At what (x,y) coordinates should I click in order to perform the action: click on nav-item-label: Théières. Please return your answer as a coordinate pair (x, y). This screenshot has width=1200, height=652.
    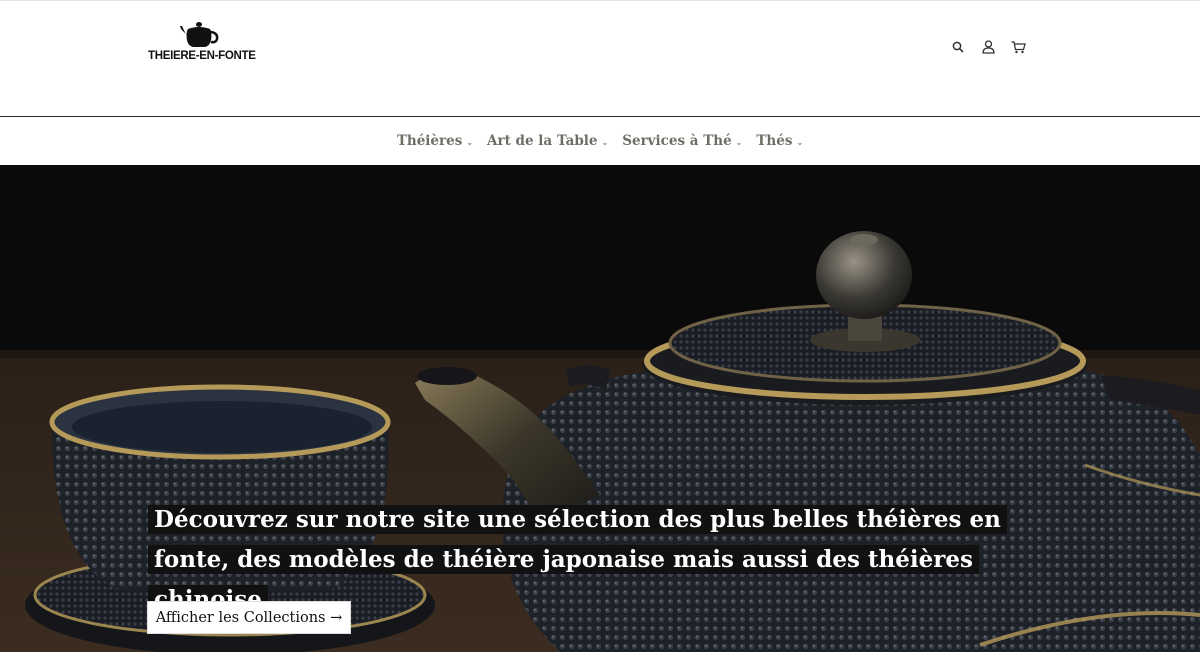
    Looking at the image, I should click on (429, 141).